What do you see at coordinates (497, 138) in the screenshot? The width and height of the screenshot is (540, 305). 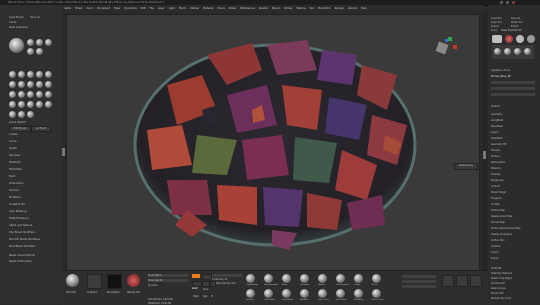 I see `tool-subpalette-fibermesh: FiberMesh` at bounding box center [497, 138].